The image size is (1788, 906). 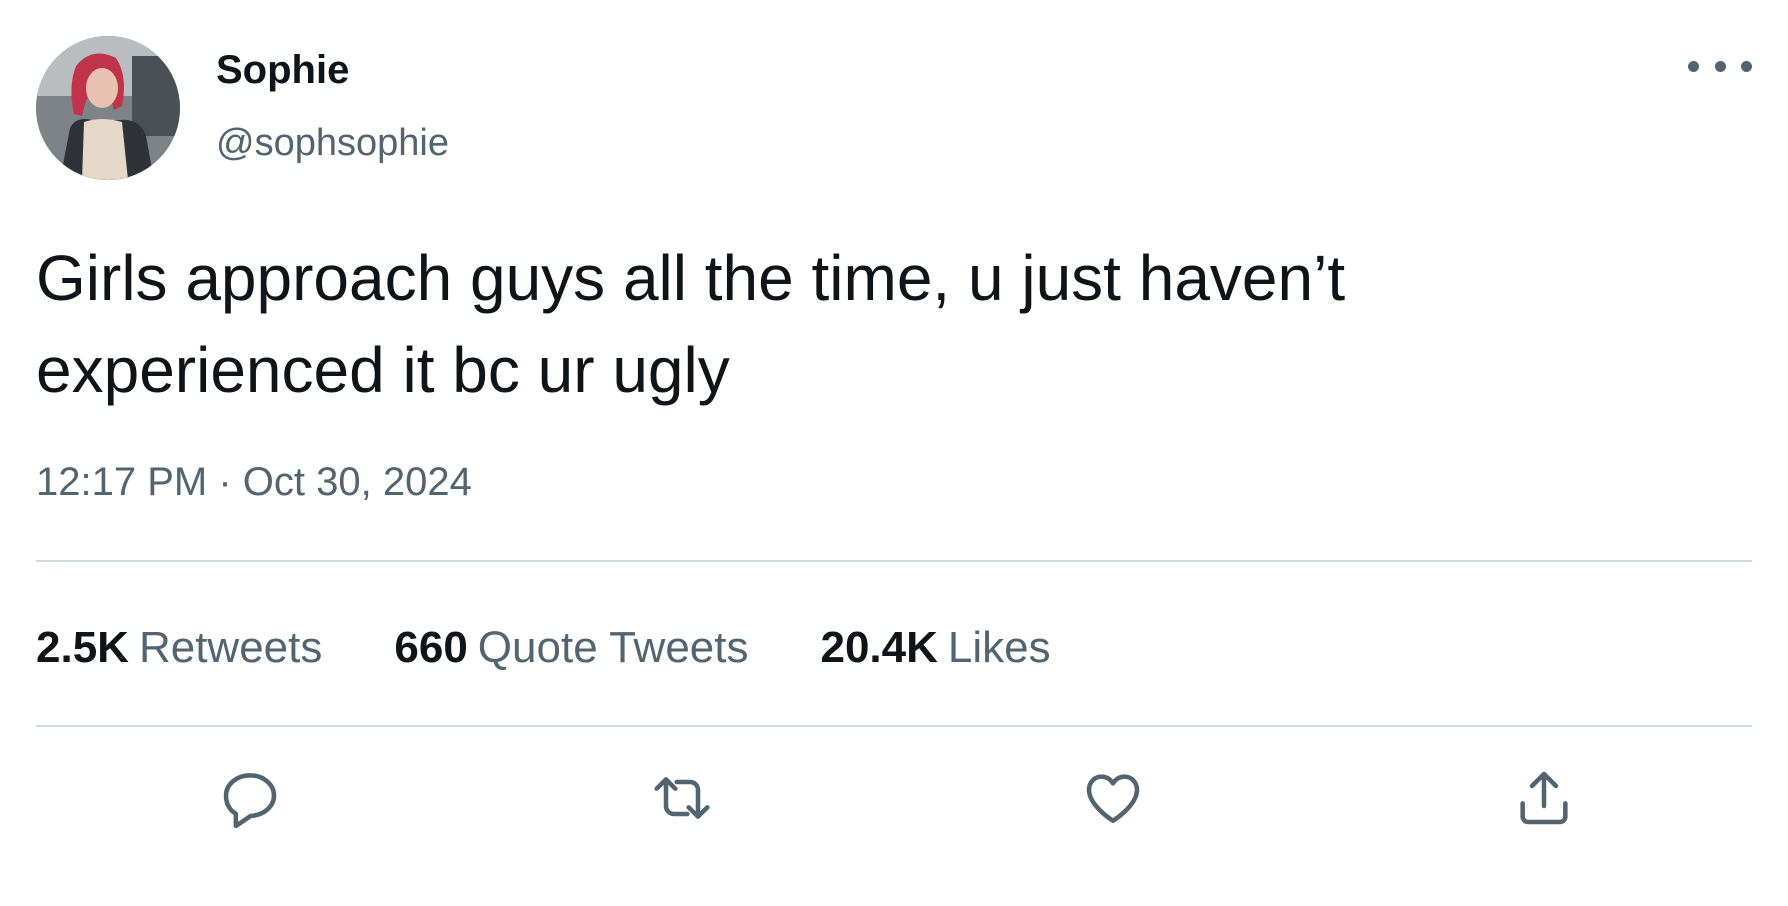 I want to click on avatar, so click(x=108, y=108).